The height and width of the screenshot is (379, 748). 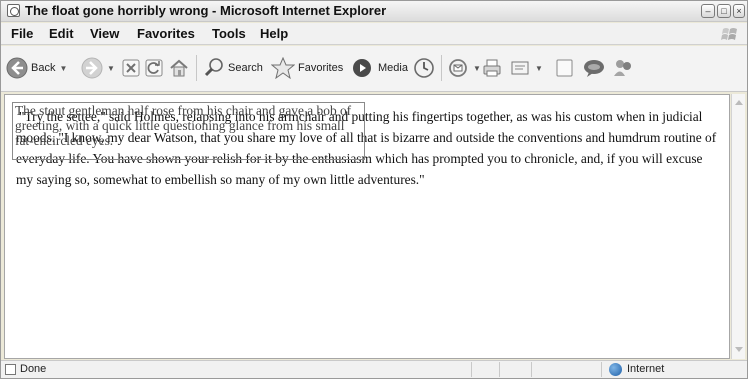 What do you see at coordinates (646, 369) in the screenshot?
I see `security-zone-label: Internet` at bounding box center [646, 369].